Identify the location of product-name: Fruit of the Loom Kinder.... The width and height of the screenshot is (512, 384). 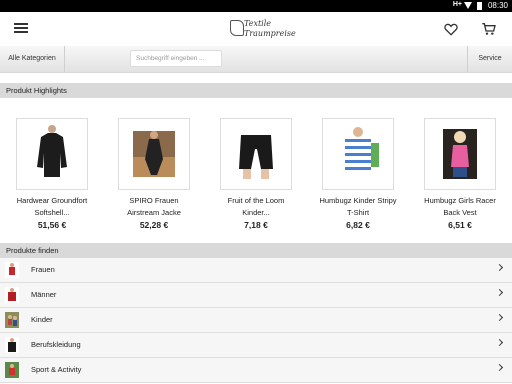
(256, 206).